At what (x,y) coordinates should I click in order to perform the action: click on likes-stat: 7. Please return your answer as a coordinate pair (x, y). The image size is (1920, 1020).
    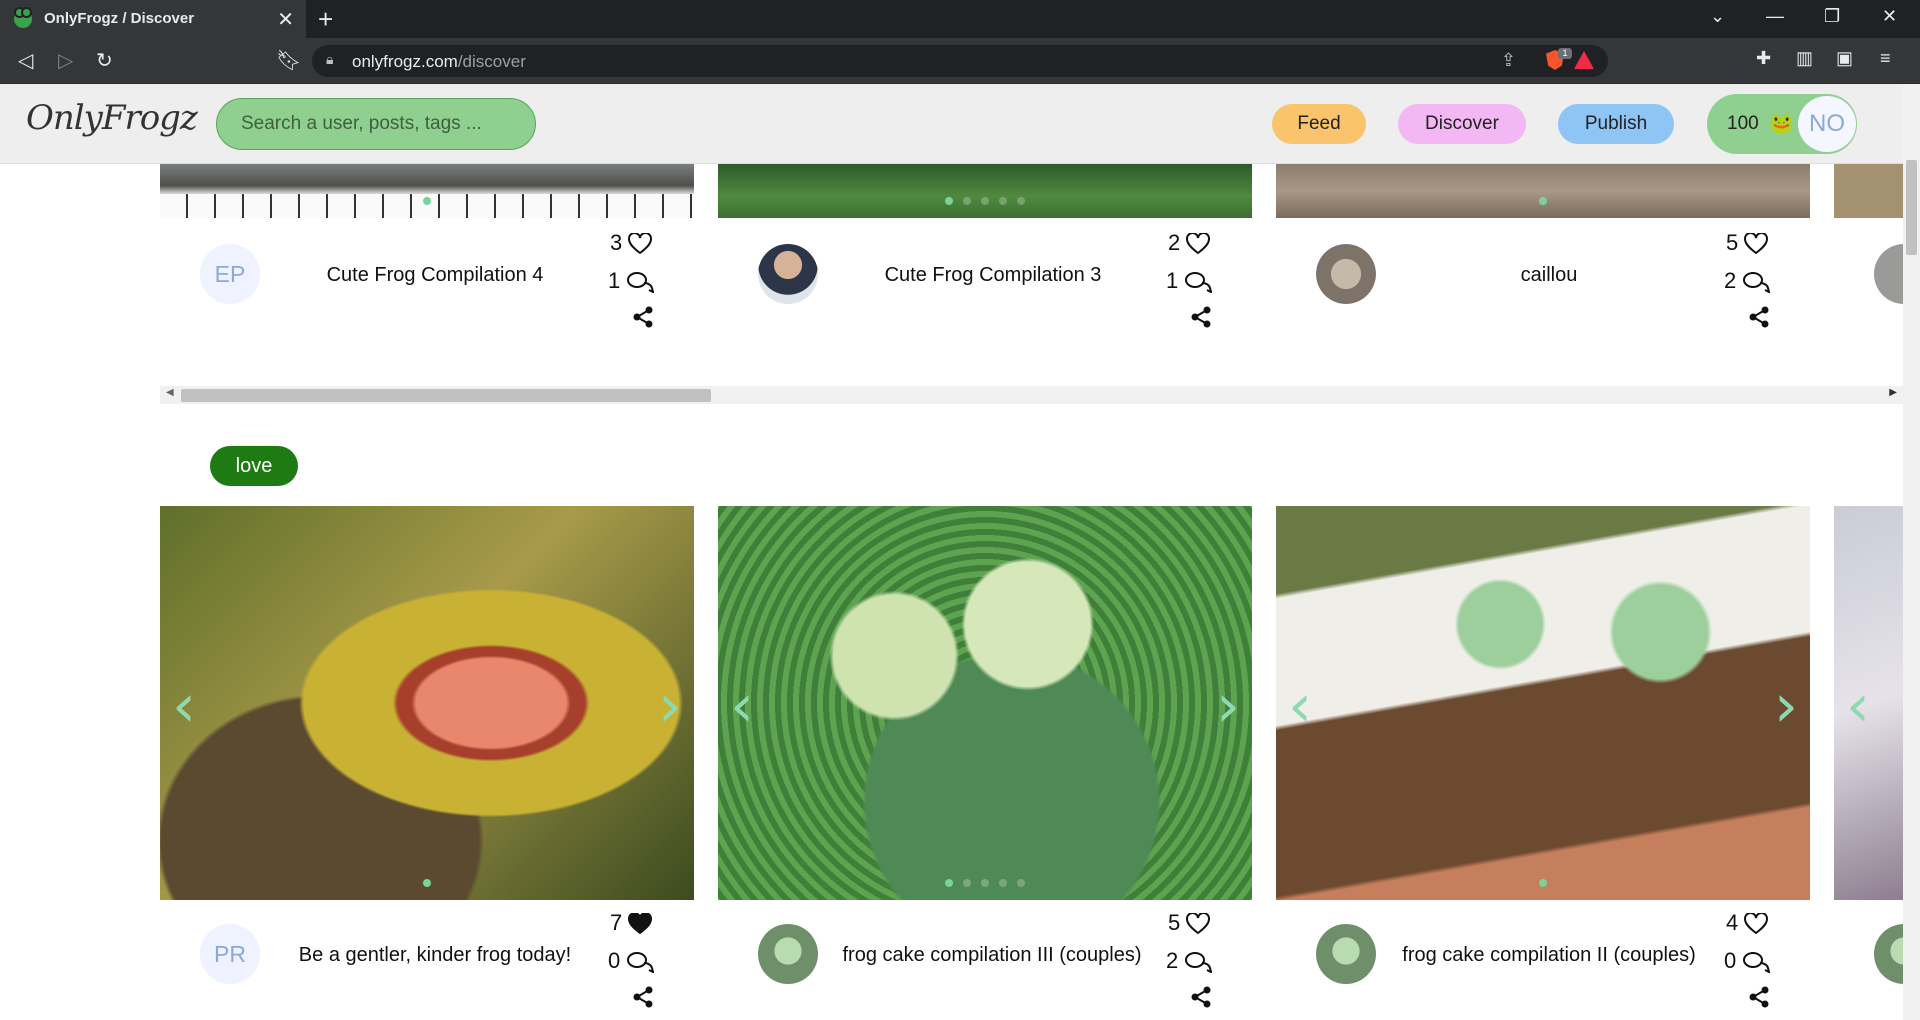
    Looking at the image, I should click on (631, 923).